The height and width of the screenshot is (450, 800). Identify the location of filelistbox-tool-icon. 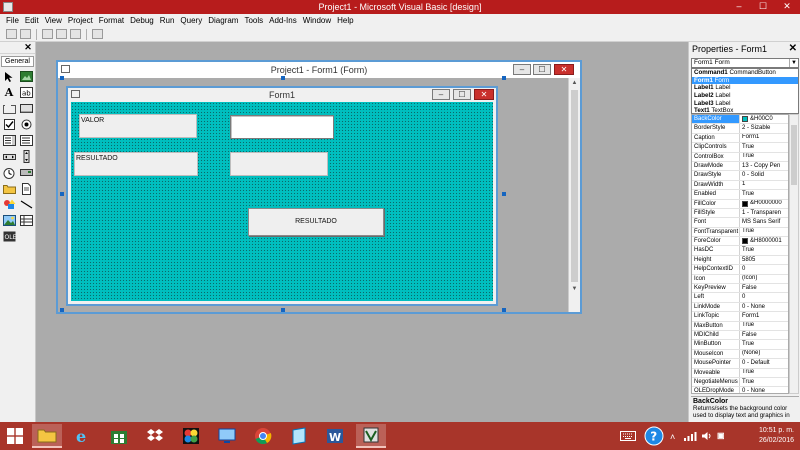
(26, 188).